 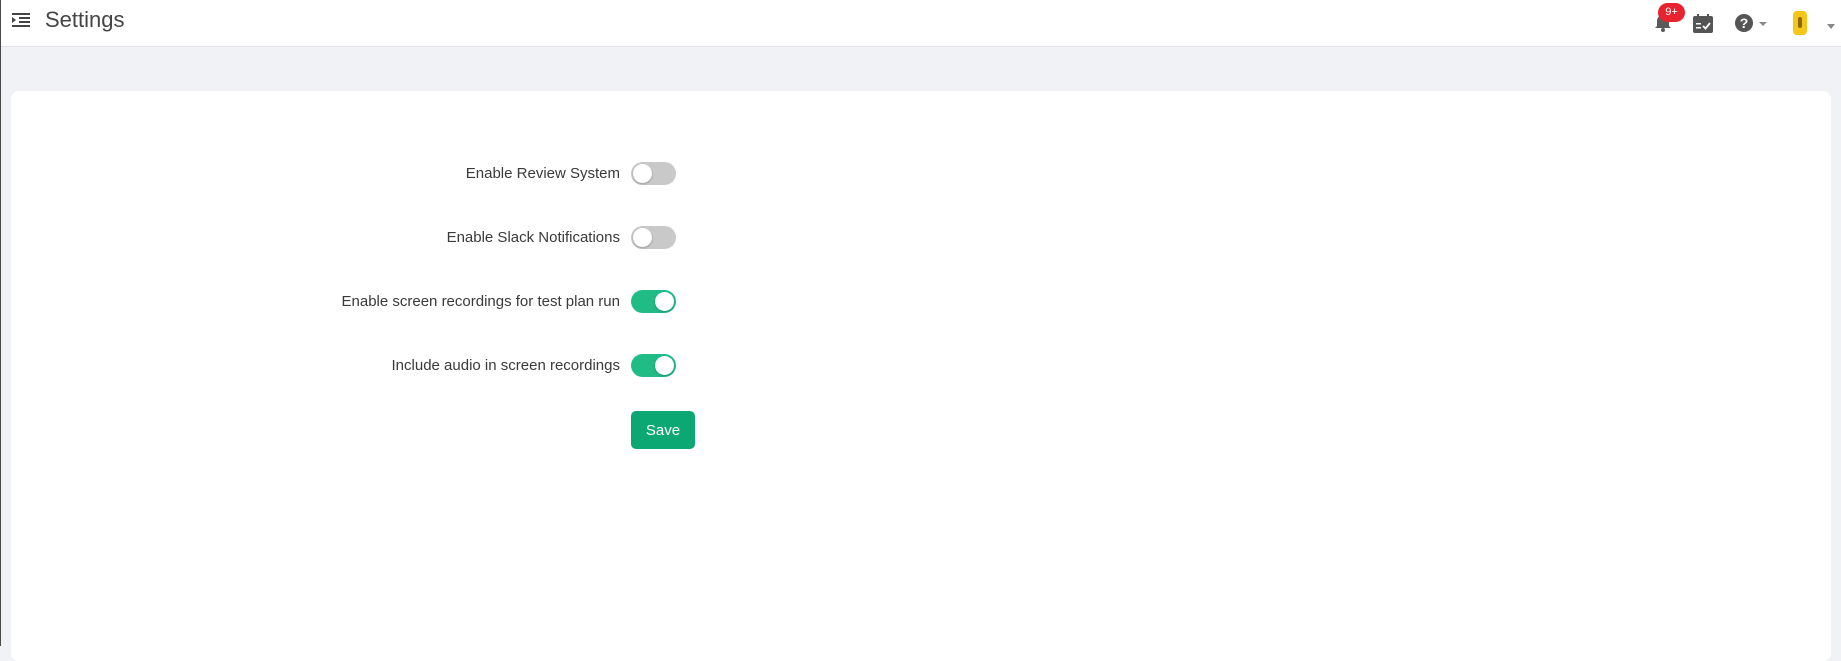 What do you see at coordinates (85, 19) in the screenshot?
I see `page-title: Settings` at bounding box center [85, 19].